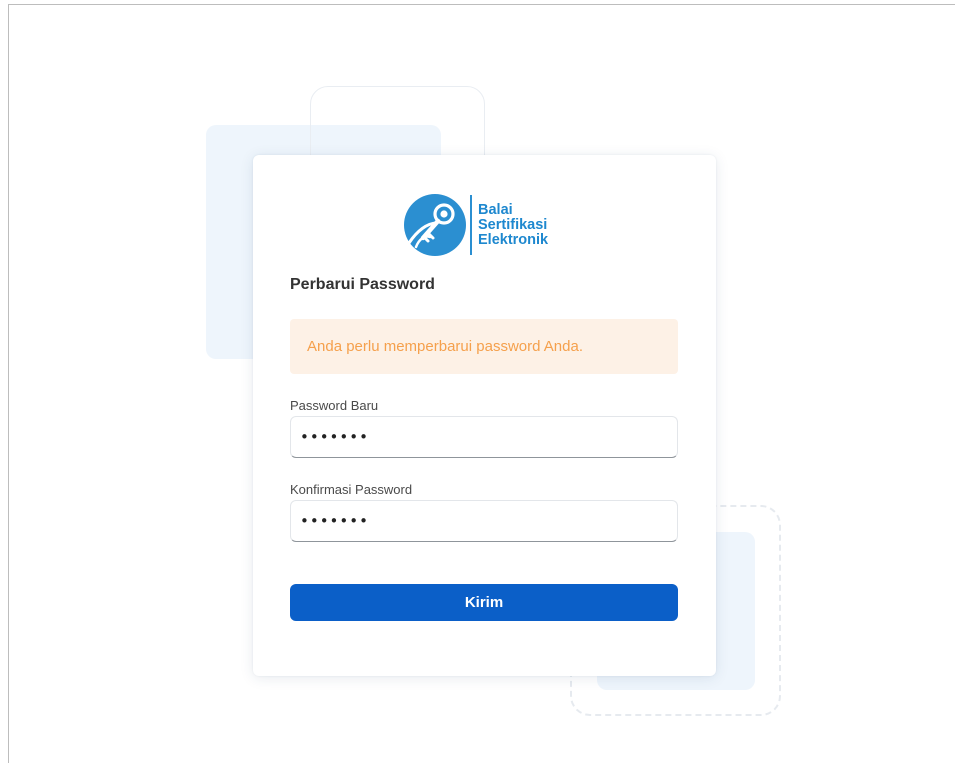 Image resolution: width=955 pixels, height=763 pixels. What do you see at coordinates (475, 225) in the screenshot?
I see `bse-logo: Balai Sertifikasi Elektronik` at bounding box center [475, 225].